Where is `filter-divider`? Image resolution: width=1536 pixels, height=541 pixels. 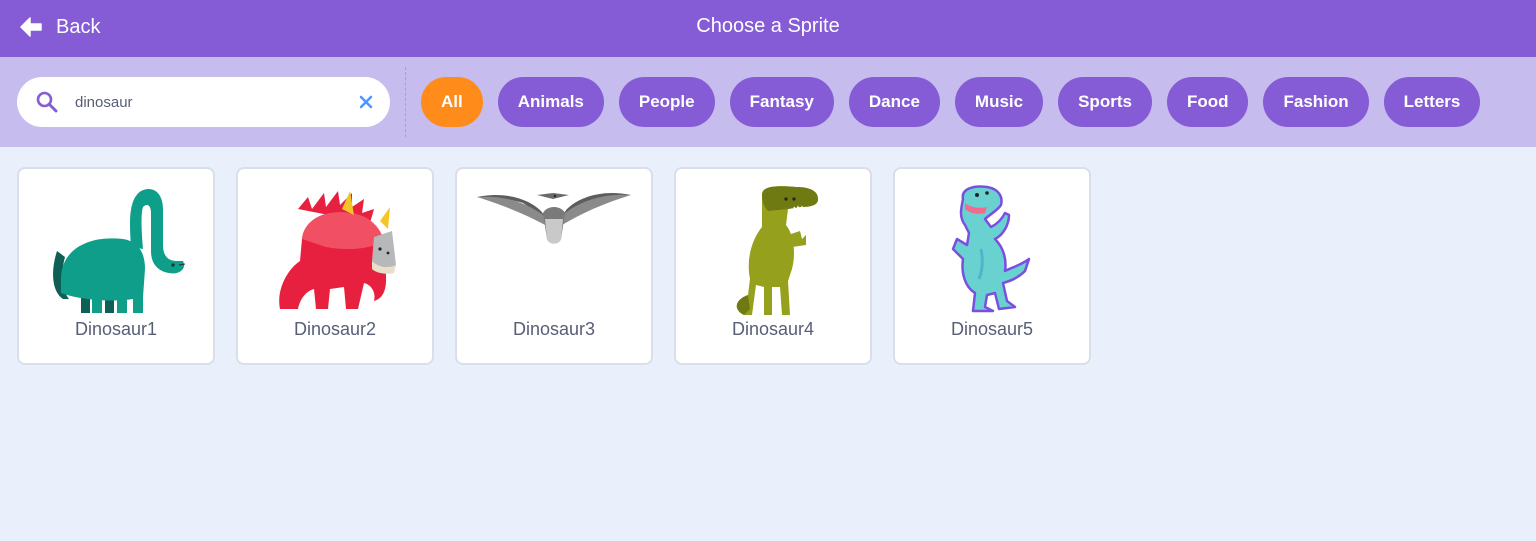
filter-divider is located at coordinates (405, 102).